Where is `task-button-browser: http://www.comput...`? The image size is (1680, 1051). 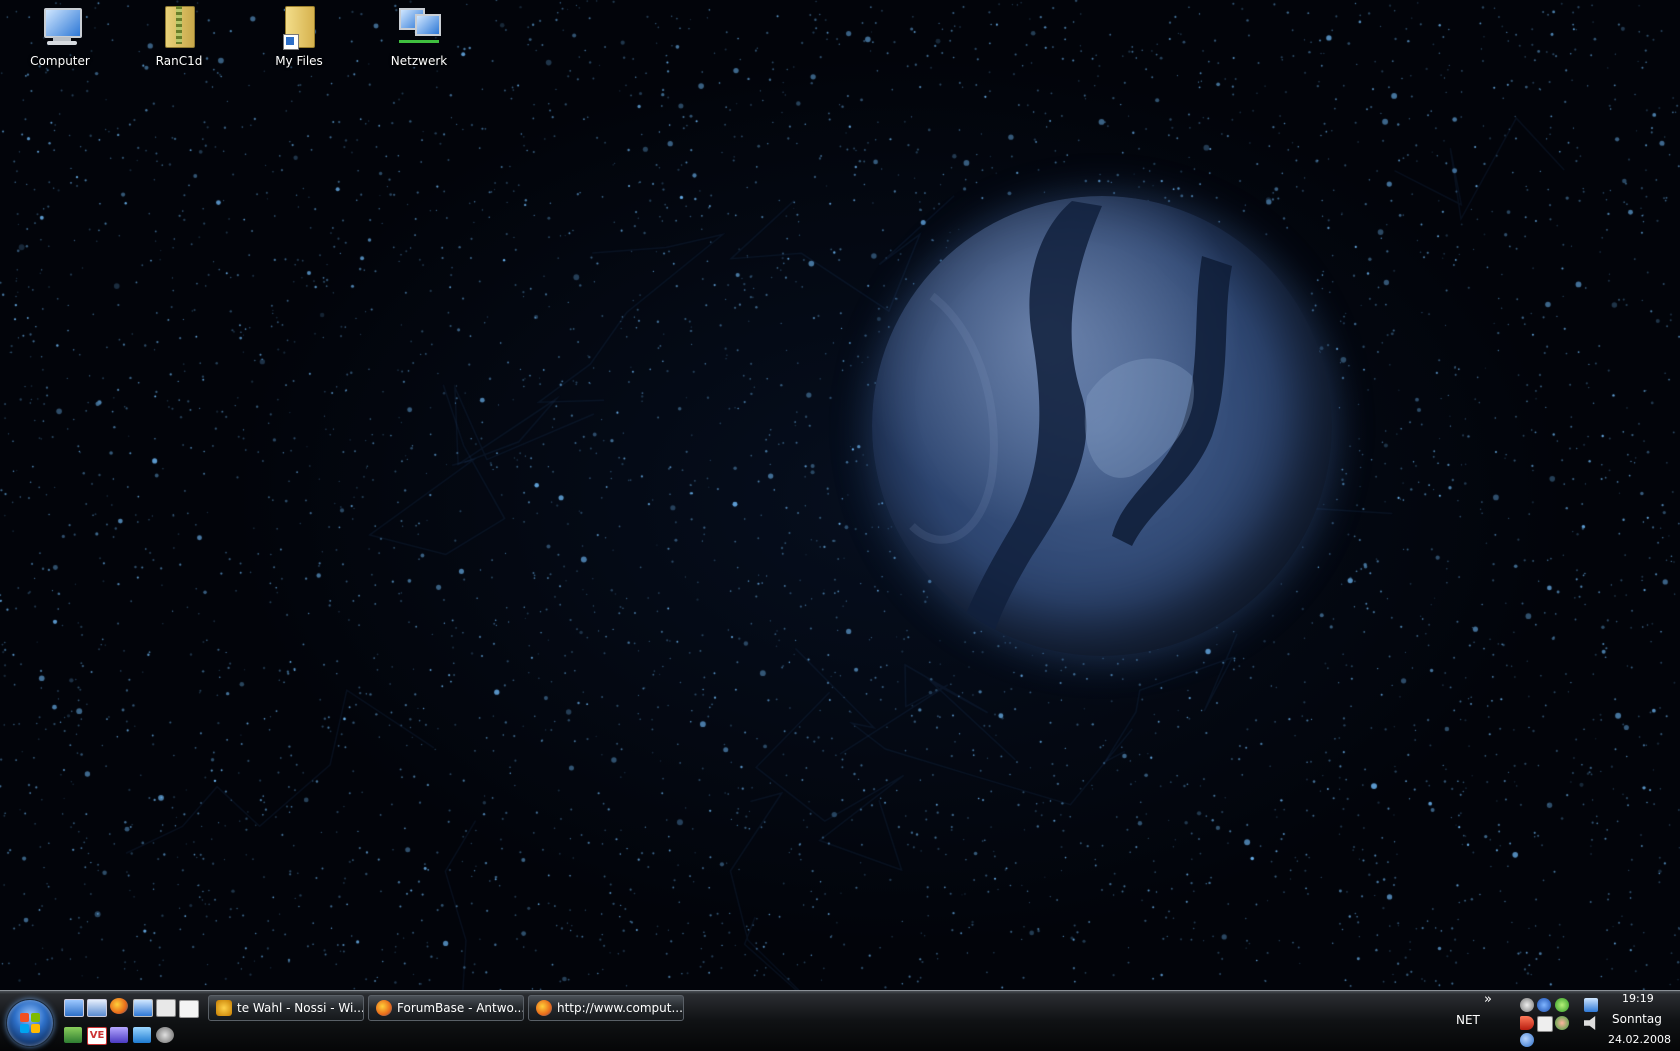
task-button-browser: http://www.comput... is located at coordinates (606, 1008).